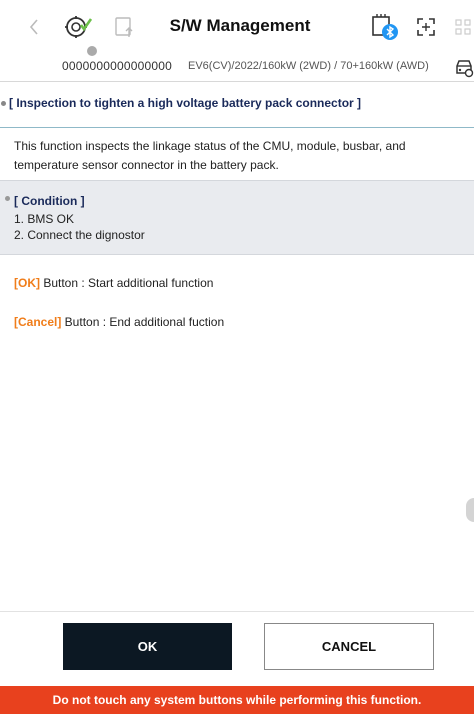 The height and width of the screenshot is (714, 474). What do you see at coordinates (92, 51) in the screenshot?
I see `status-dot` at bounding box center [92, 51].